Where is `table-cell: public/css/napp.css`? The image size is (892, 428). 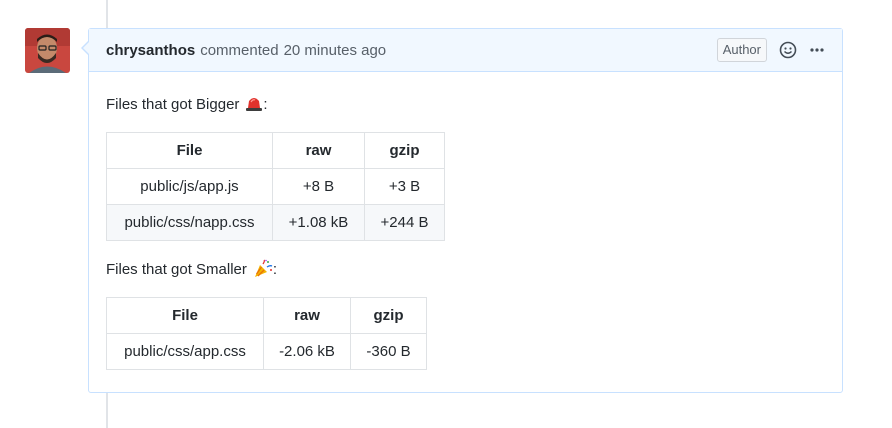
table-cell: public/css/napp.css is located at coordinates (189, 222).